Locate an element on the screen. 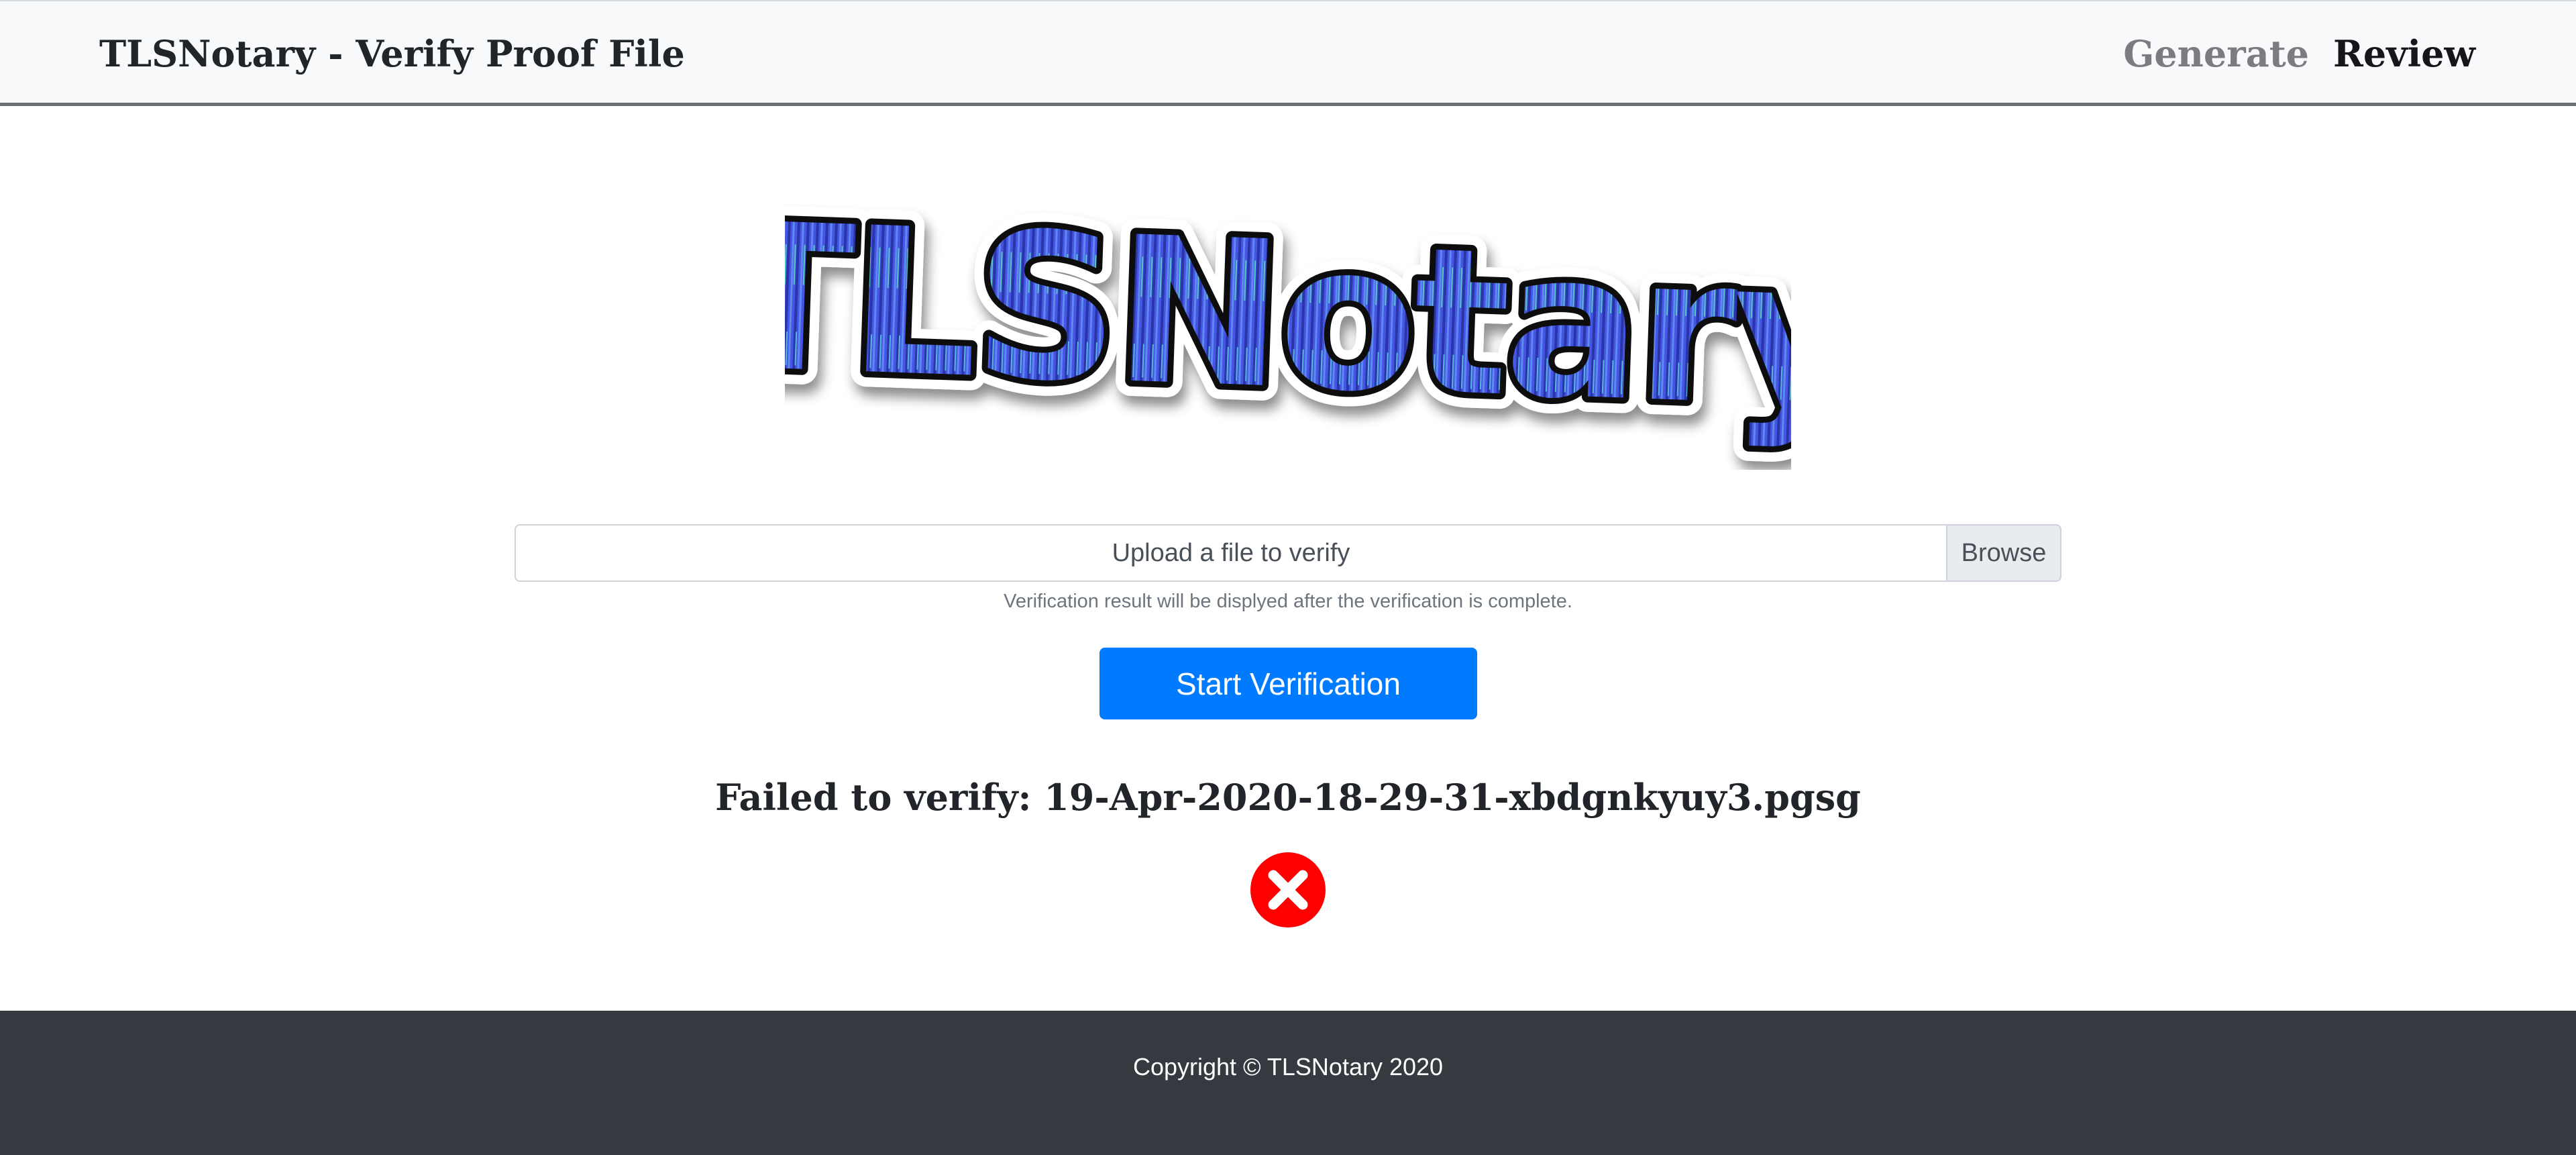  file-upload-input is located at coordinates (1230, 553).